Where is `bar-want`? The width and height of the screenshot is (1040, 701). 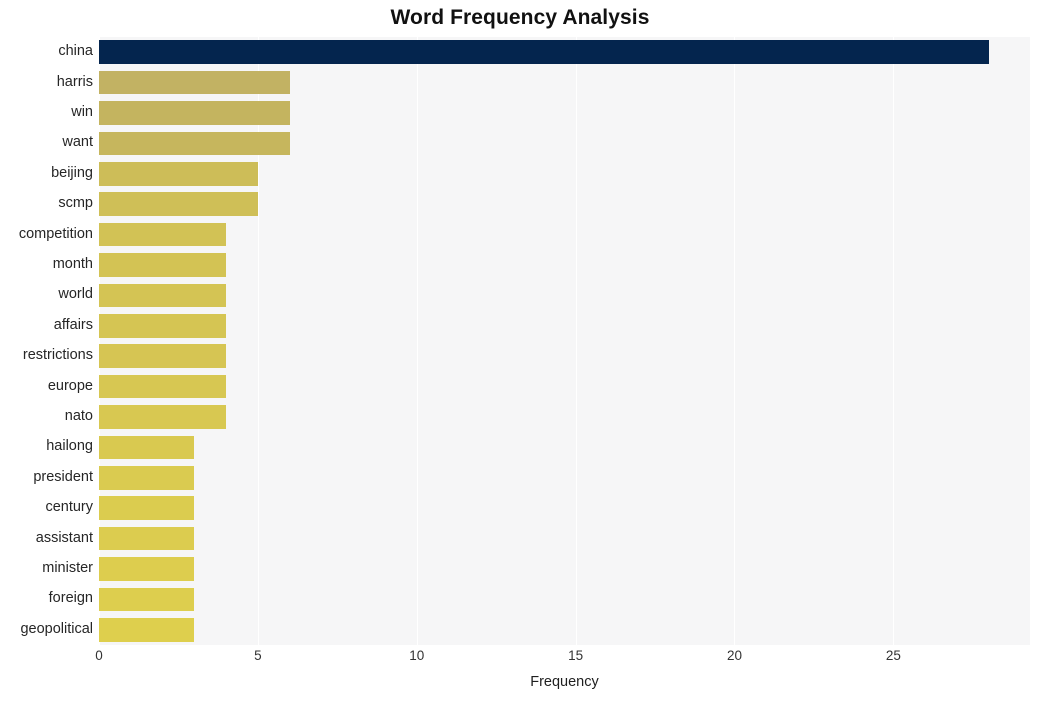 bar-want is located at coordinates (194, 143).